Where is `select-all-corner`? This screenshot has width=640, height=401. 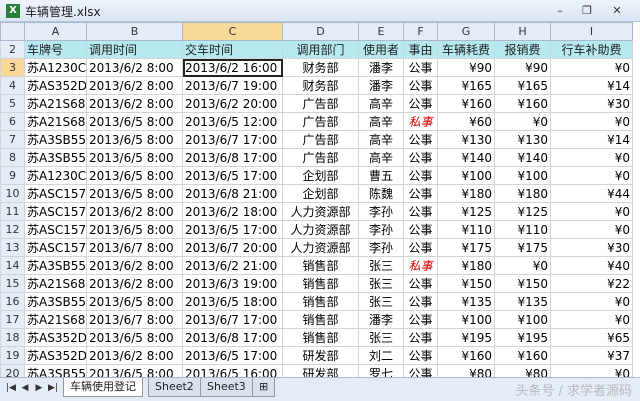 select-all-corner is located at coordinates (12, 31).